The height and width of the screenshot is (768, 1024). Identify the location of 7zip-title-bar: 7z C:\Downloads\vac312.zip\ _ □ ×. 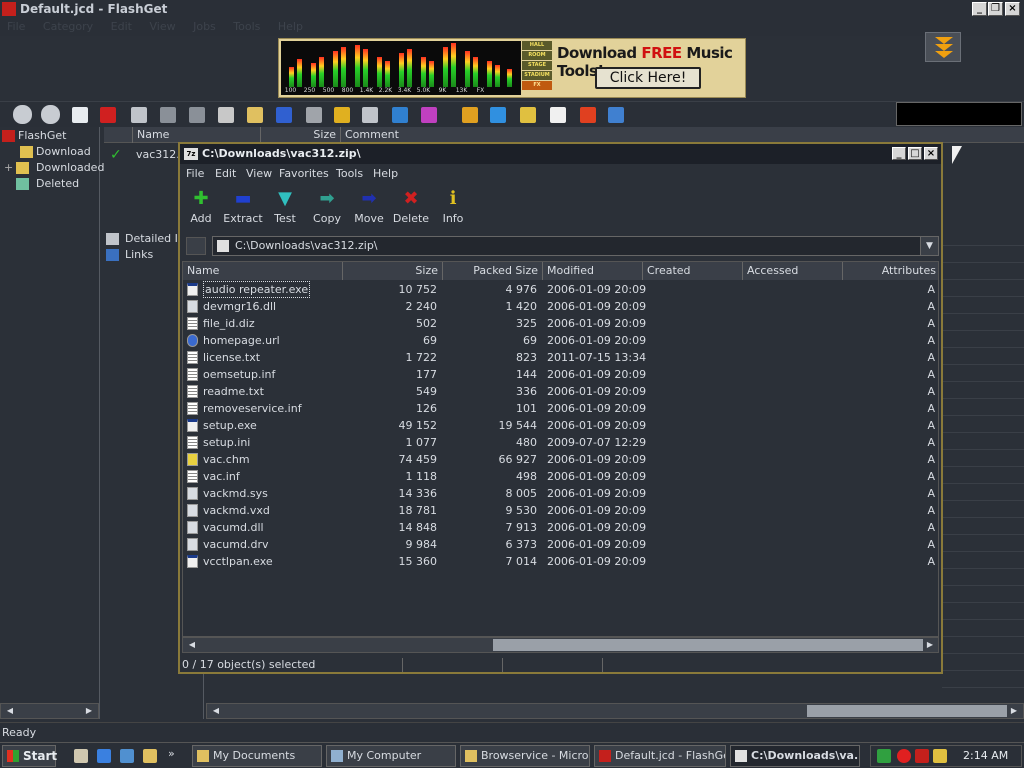
(560, 154).